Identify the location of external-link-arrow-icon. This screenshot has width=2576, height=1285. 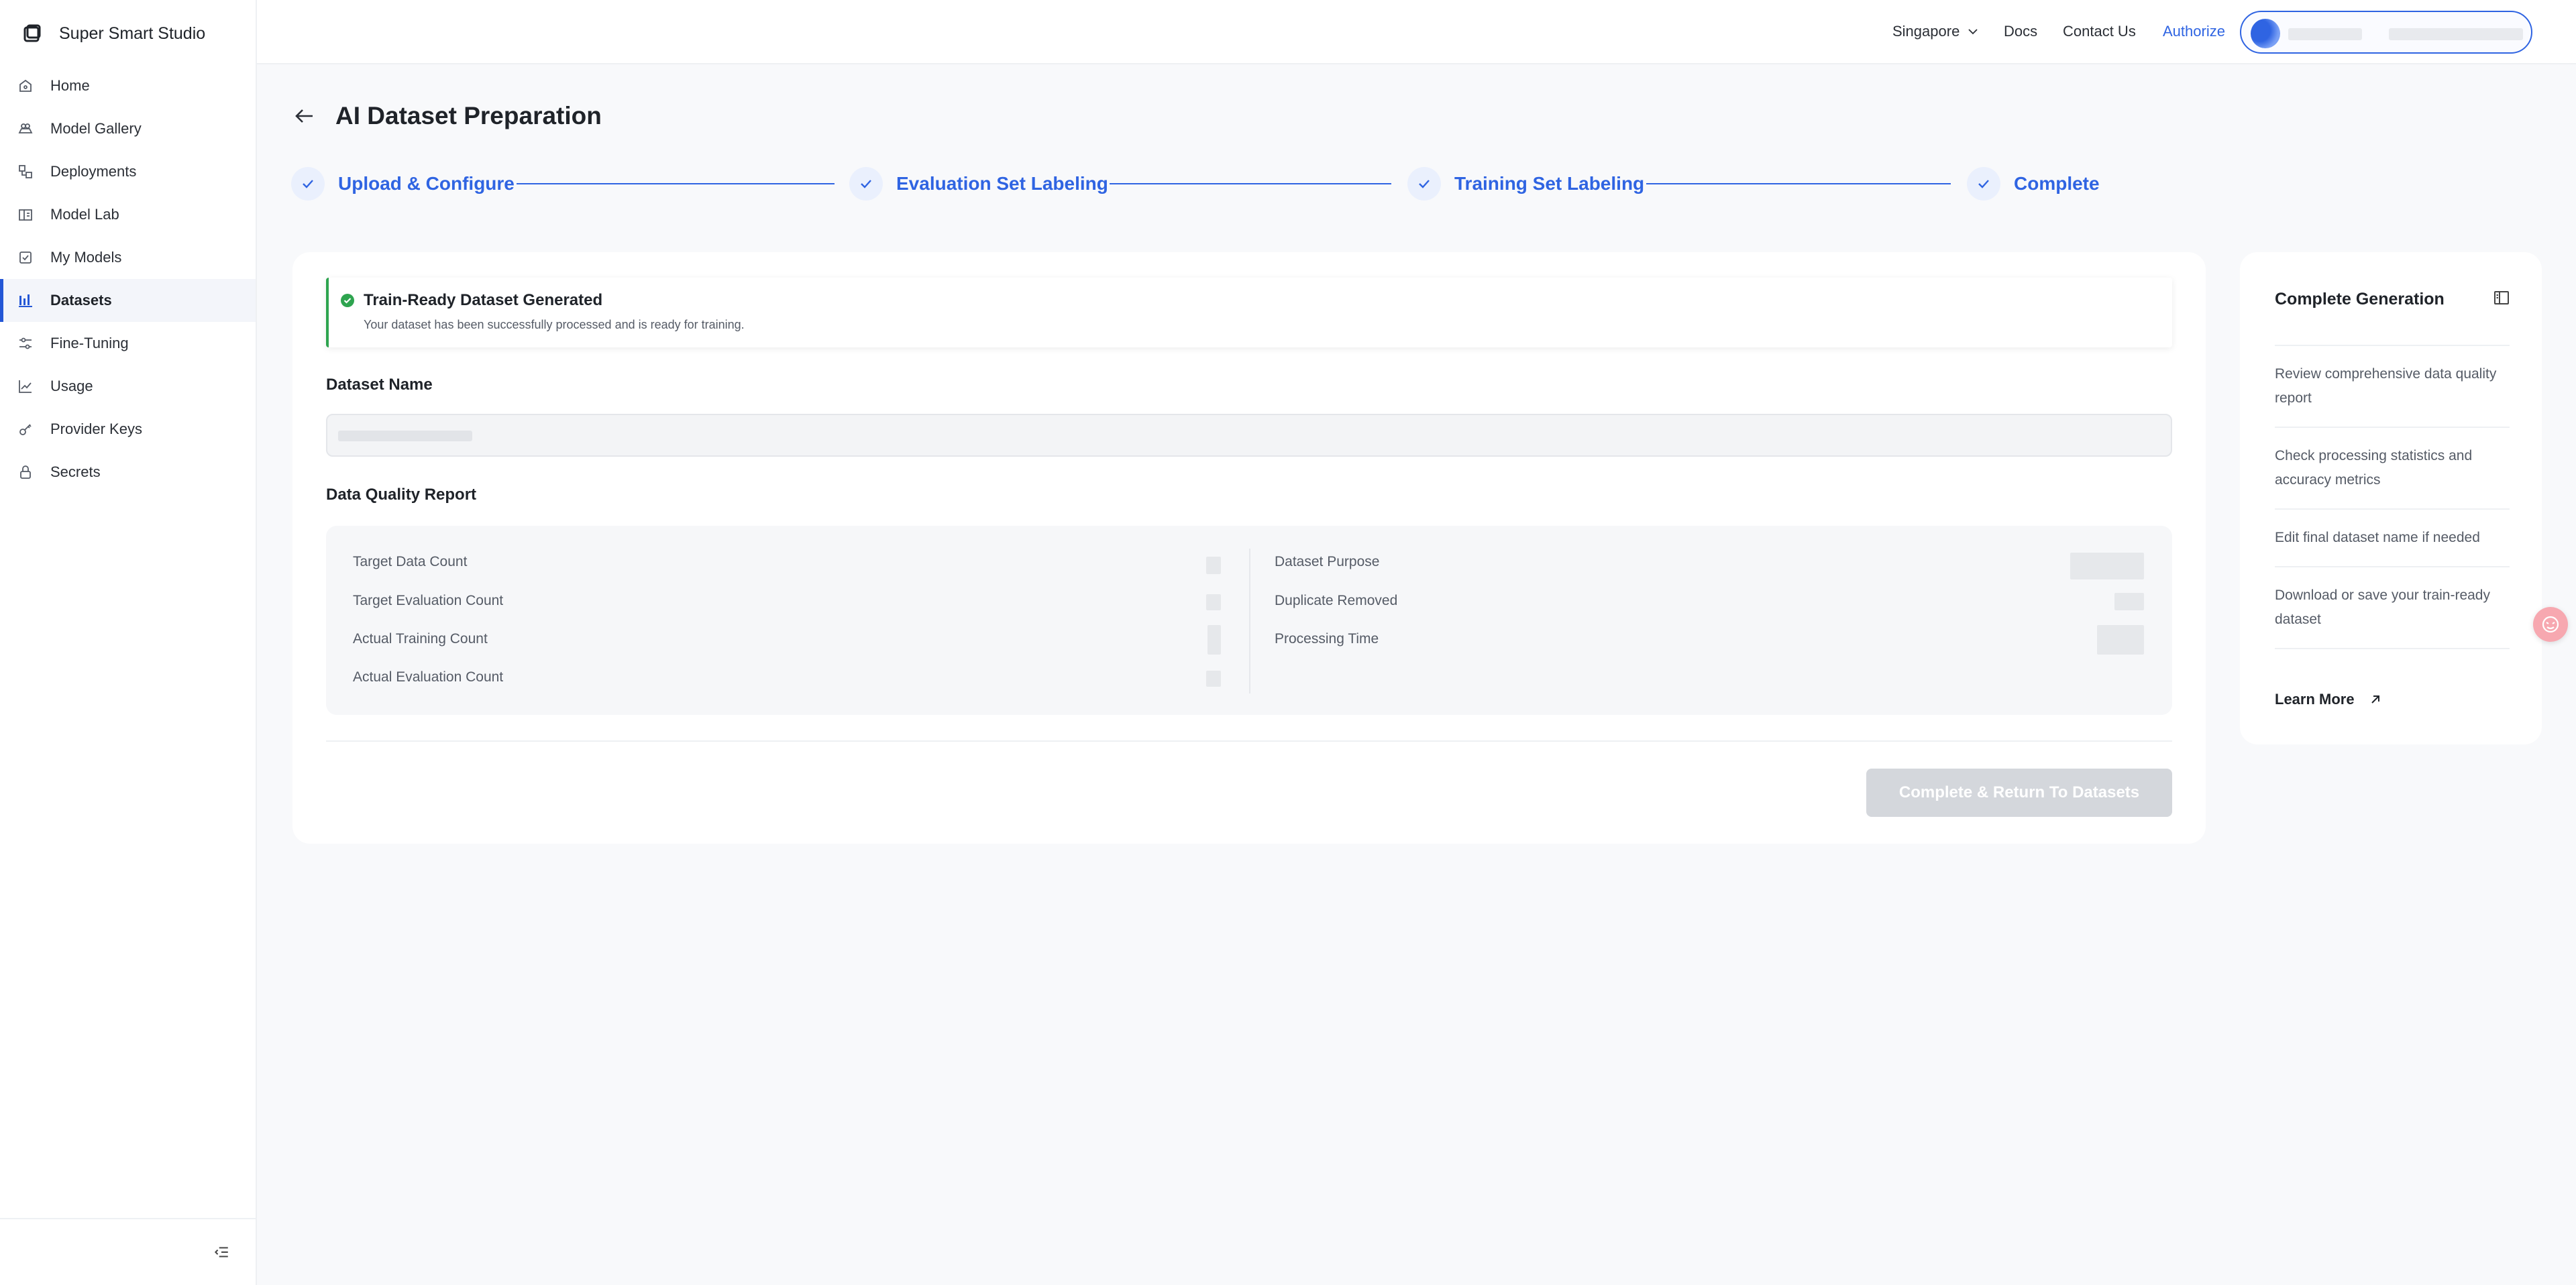
(2375, 699).